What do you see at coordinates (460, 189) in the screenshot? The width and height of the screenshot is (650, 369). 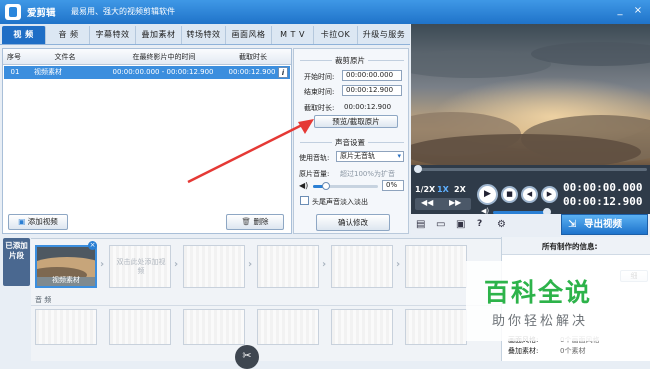 I see `speed-2x: 2X` at bounding box center [460, 189].